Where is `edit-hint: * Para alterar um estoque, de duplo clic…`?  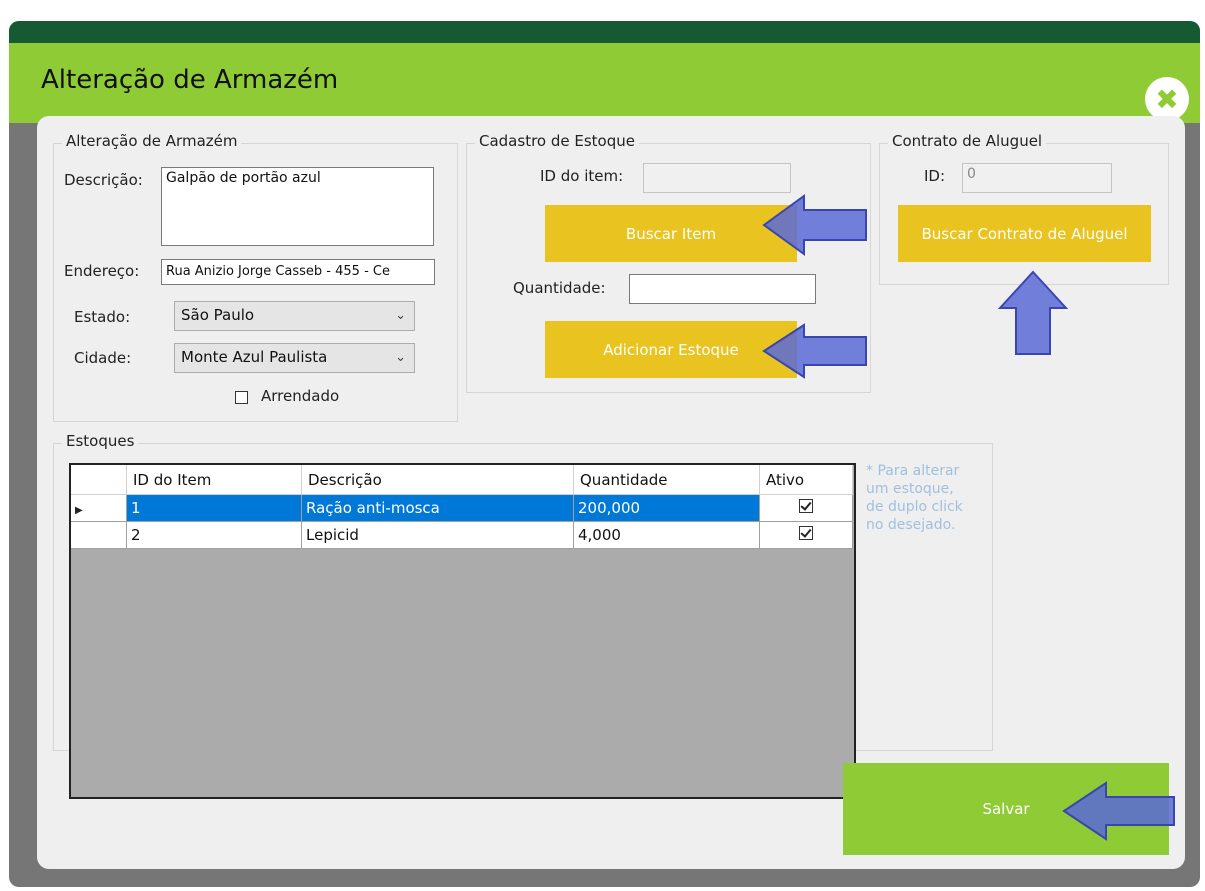 edit-hint: * Para alterar um estoque, de duplo clic… is located at coordinates (914, 498).